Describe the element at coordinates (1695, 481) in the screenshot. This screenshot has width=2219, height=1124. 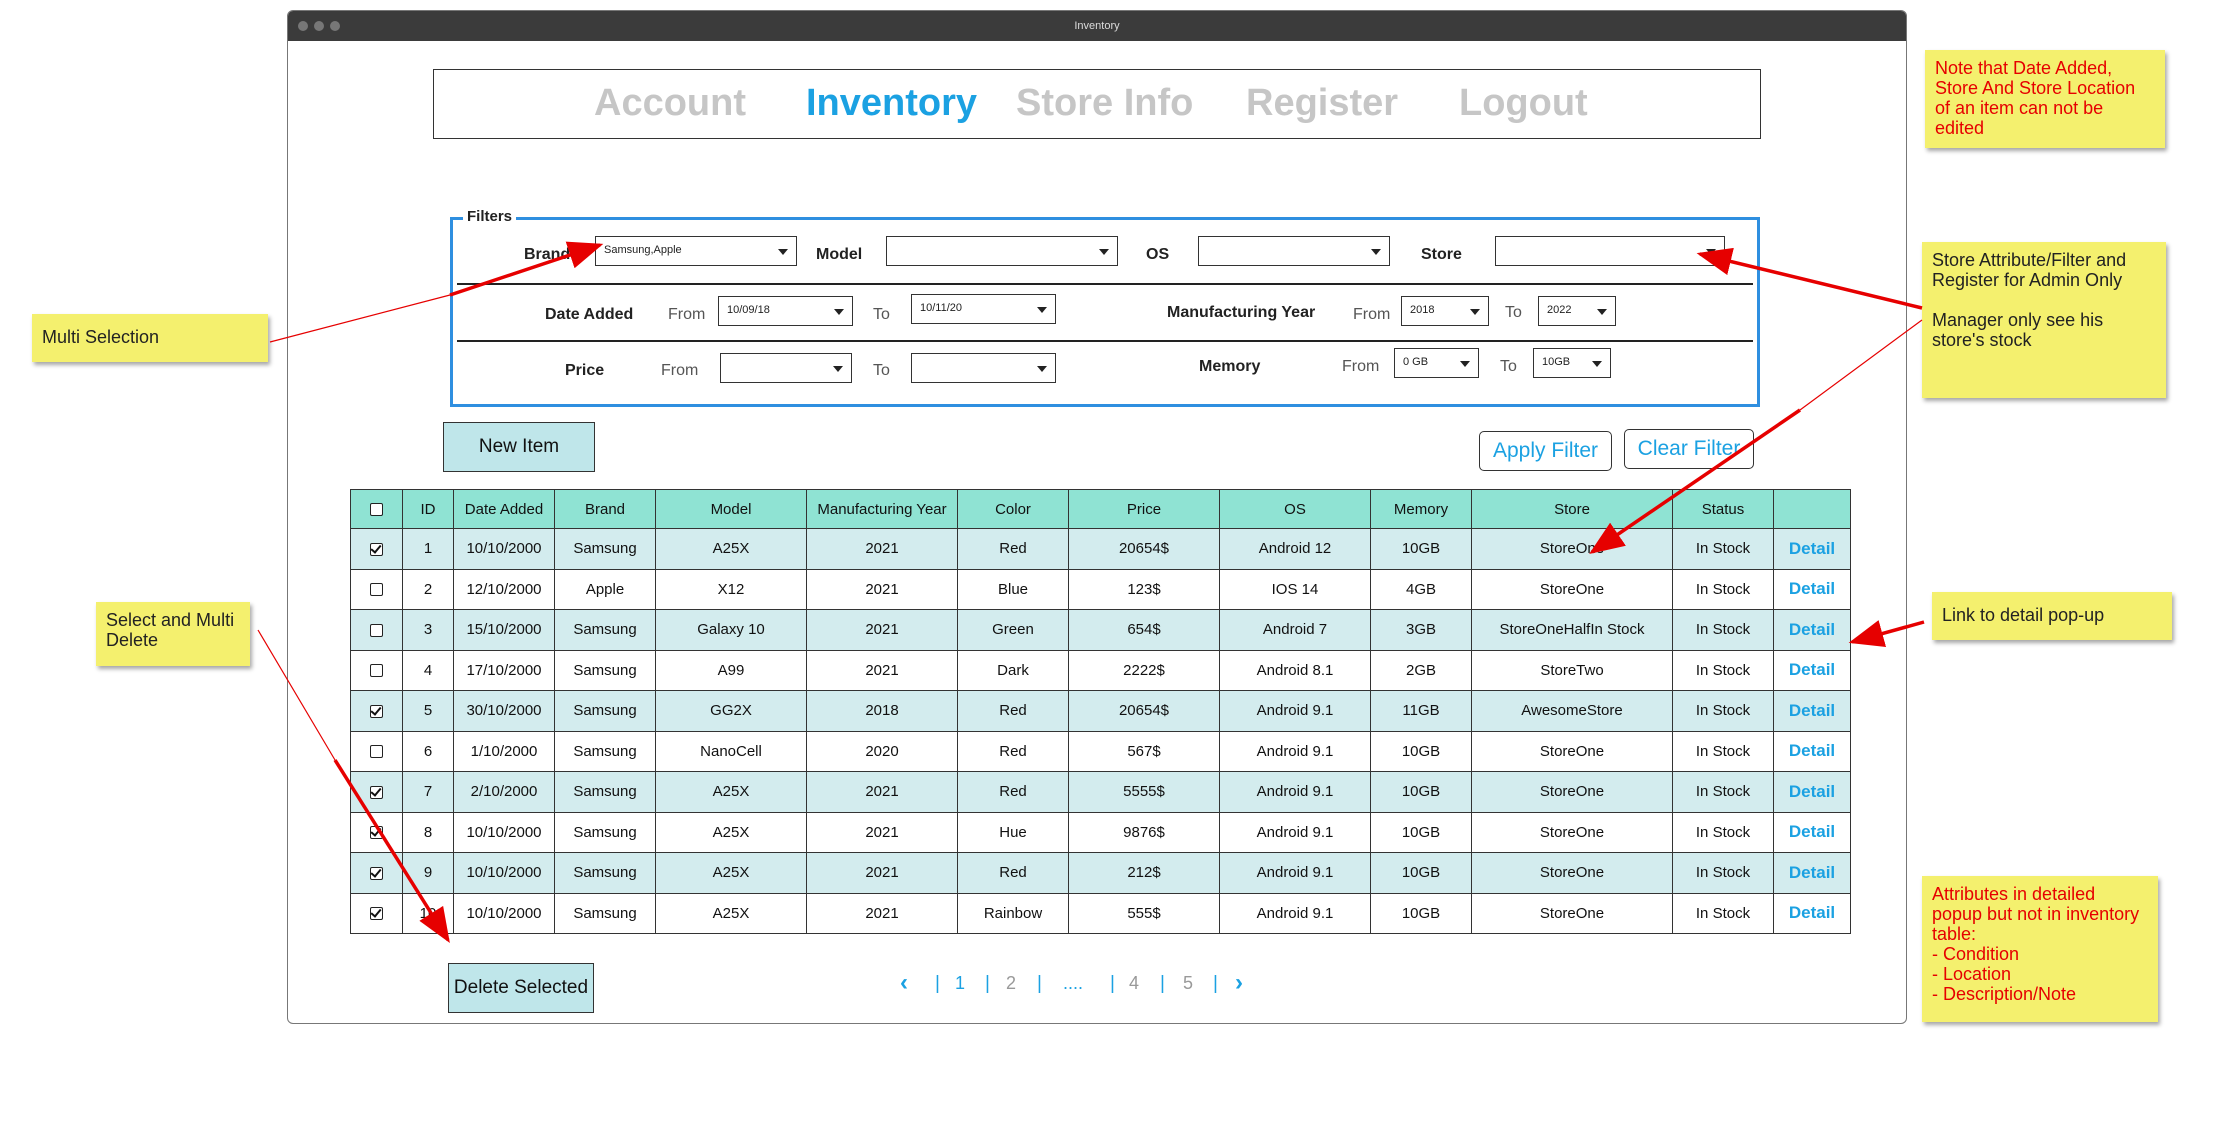
I see `arrow-to-store-column` at that location.